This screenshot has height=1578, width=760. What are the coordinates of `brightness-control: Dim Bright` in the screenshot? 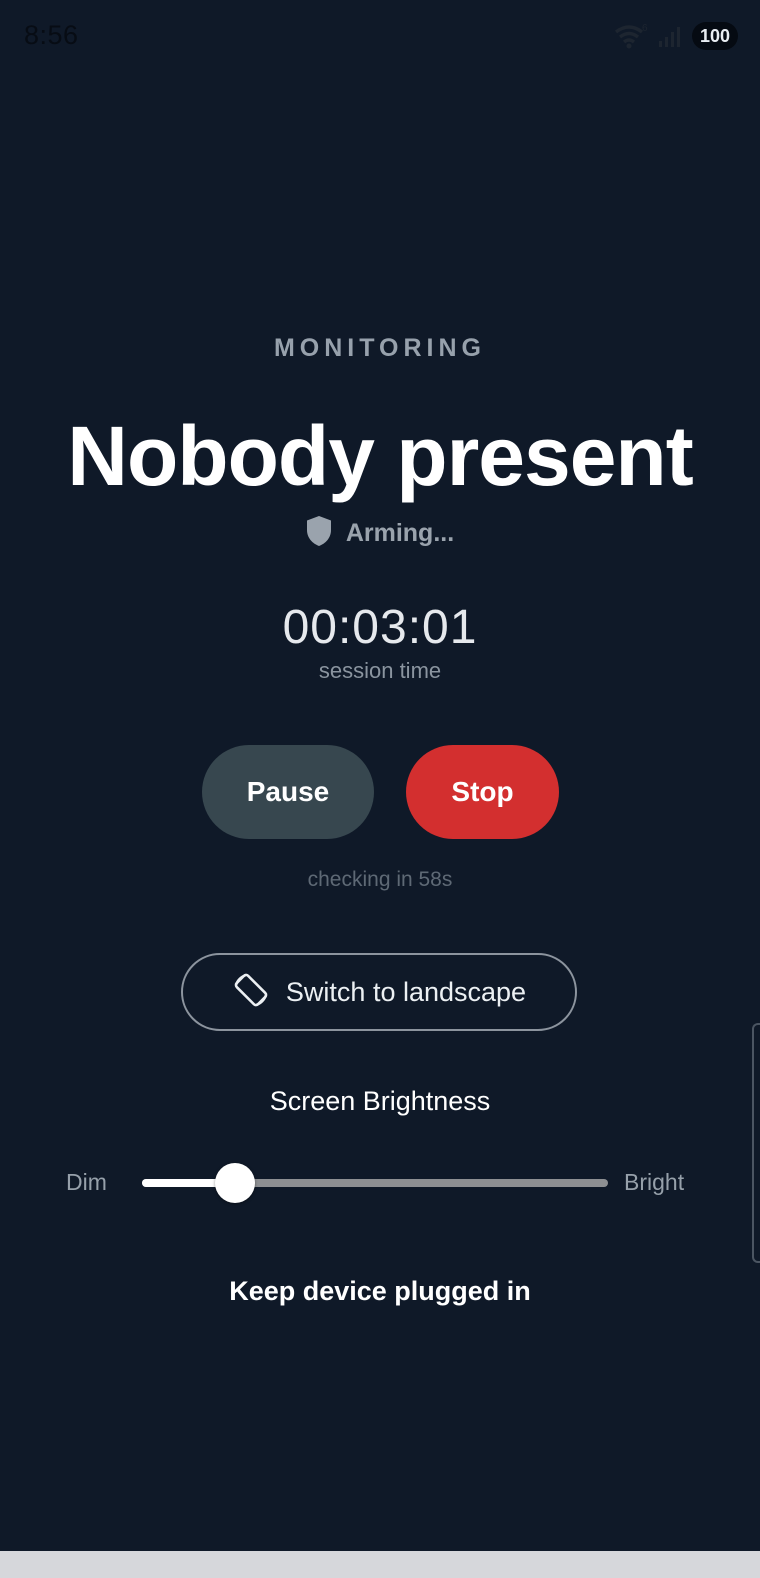 It's located at (380, 1183).